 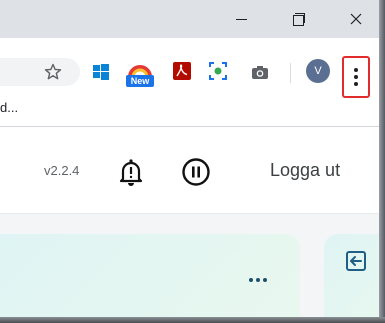 I want to click on notifications-button, so click(x=131, y=172).